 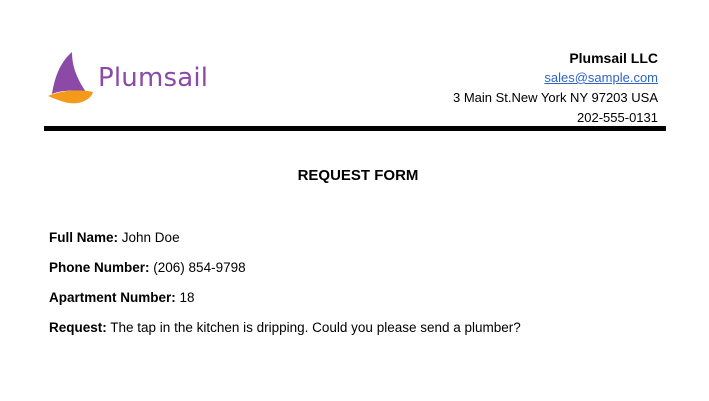 What do you see at coordinates (112, 297) in the screenshot?
I see `field-label: Apartment Number:` at bounding box center [112, 297].